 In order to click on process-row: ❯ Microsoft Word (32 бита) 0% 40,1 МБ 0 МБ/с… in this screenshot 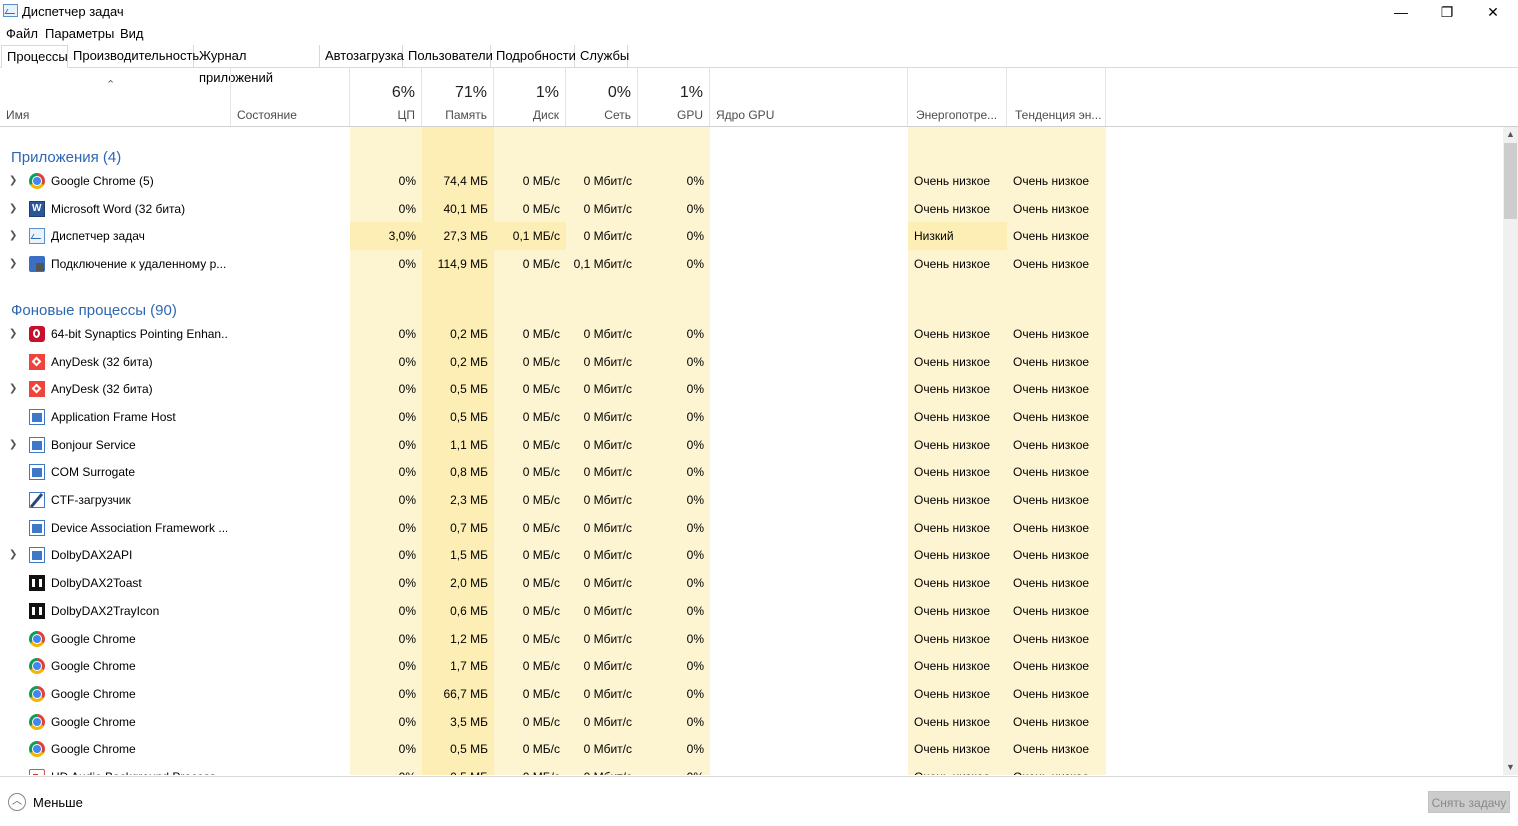, I will do `click(750, 209)`.